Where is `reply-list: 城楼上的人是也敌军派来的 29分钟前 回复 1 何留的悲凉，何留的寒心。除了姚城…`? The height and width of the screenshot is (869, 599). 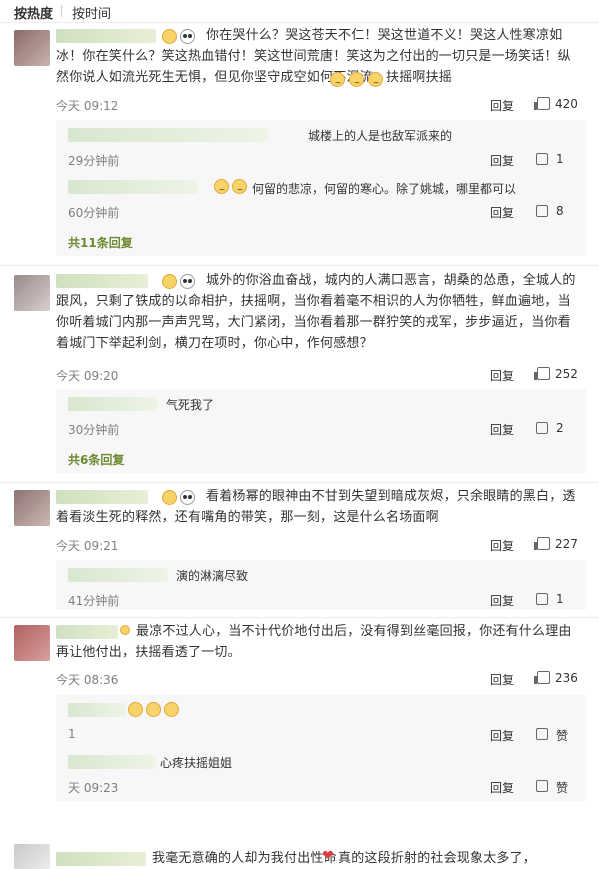
reply-list: 城楼上的人是也敌军派来的 29分钟前 回复 1 何留的悲凉，何留的寒心。除了姚城… is located at coordinates (321, 188).